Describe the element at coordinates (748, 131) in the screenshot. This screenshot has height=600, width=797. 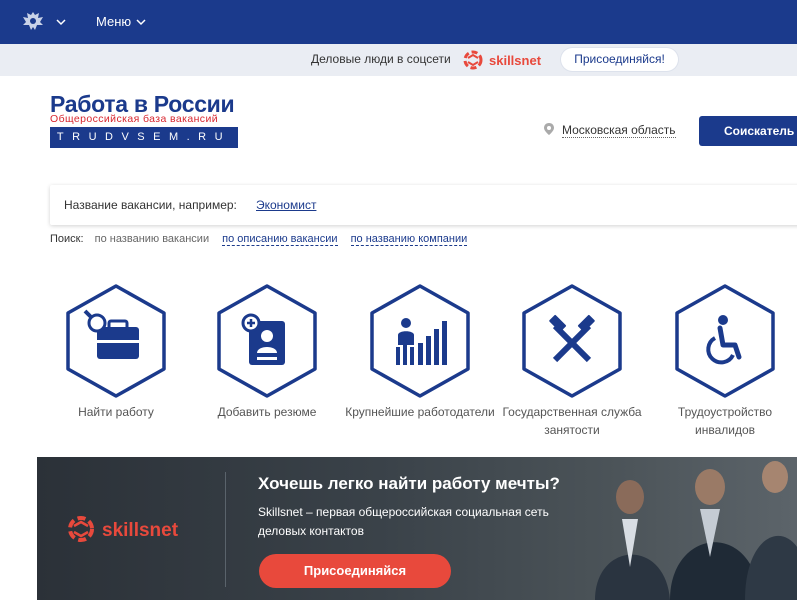
I see `job-seeker-button: Соискатель` at that location.